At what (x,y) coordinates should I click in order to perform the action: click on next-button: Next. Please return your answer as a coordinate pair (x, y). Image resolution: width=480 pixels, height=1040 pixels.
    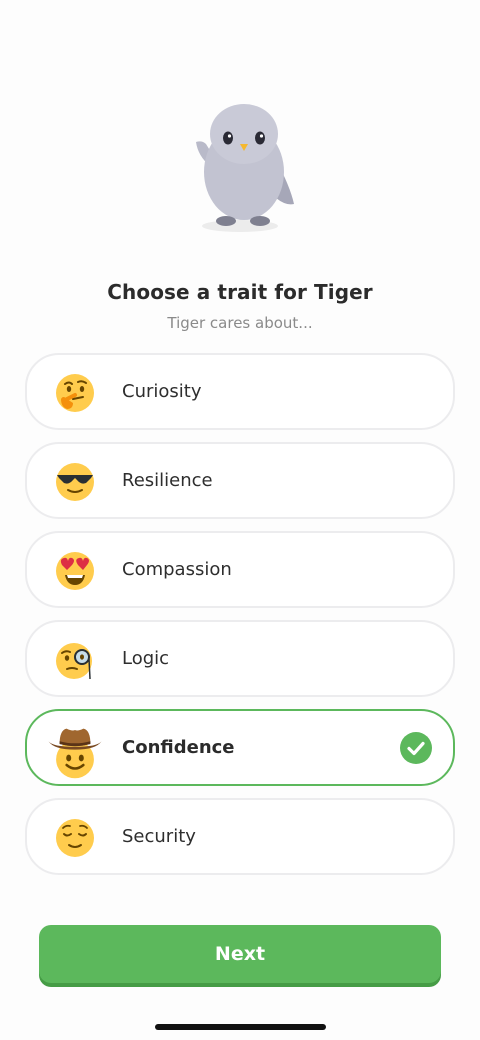
    Looking at the image, I should click on (240, 954).